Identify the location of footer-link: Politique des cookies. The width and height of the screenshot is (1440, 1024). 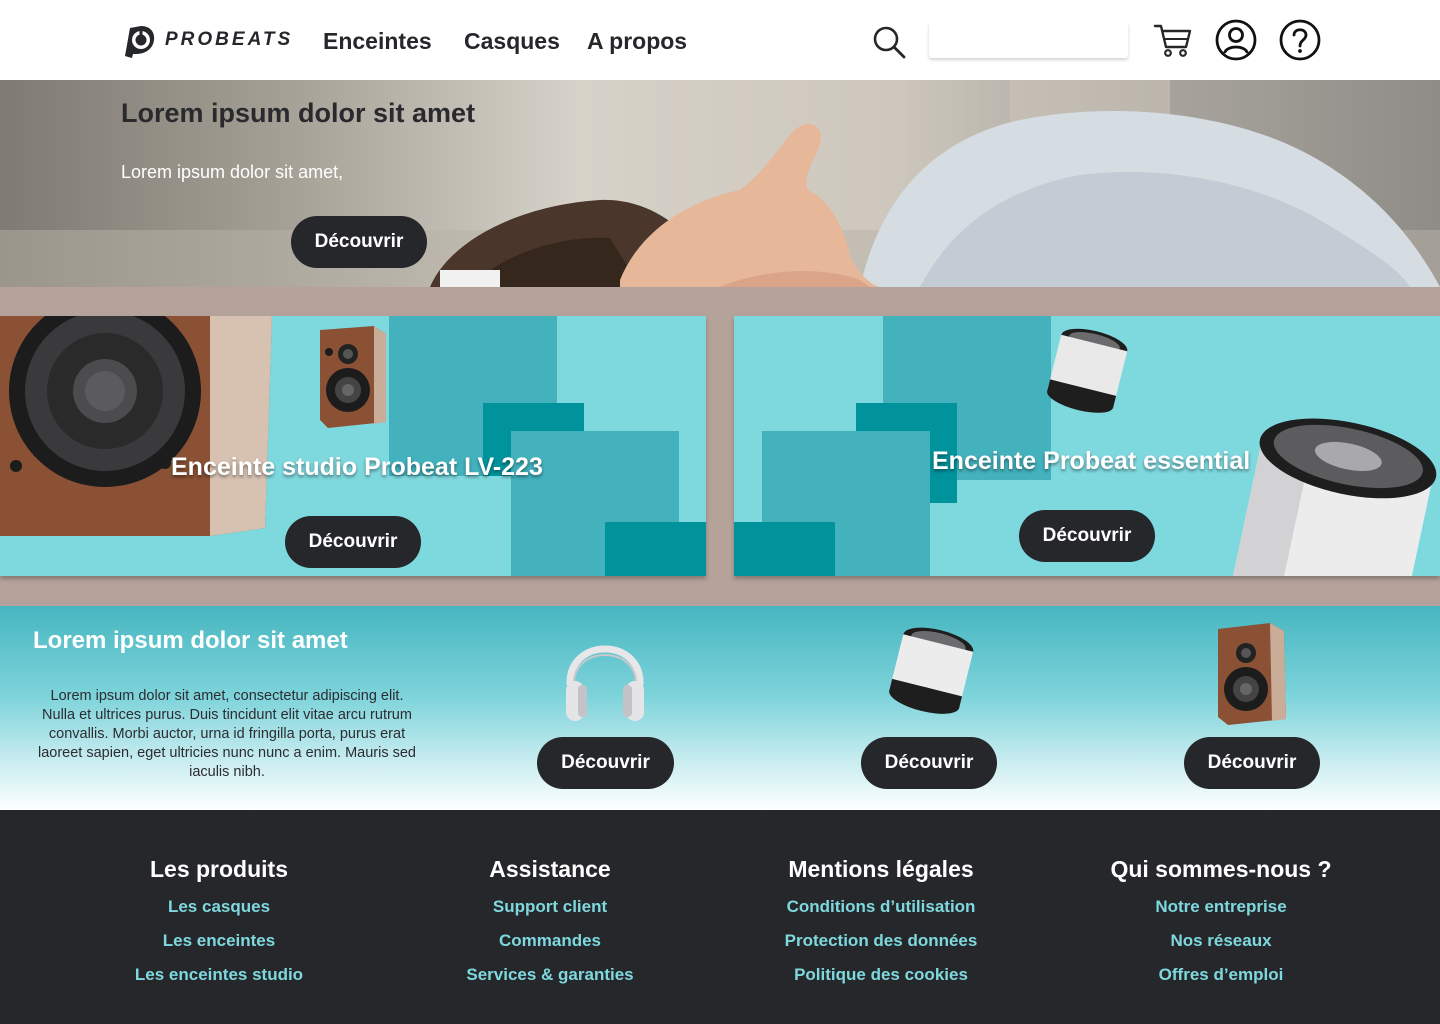
(881, 975).